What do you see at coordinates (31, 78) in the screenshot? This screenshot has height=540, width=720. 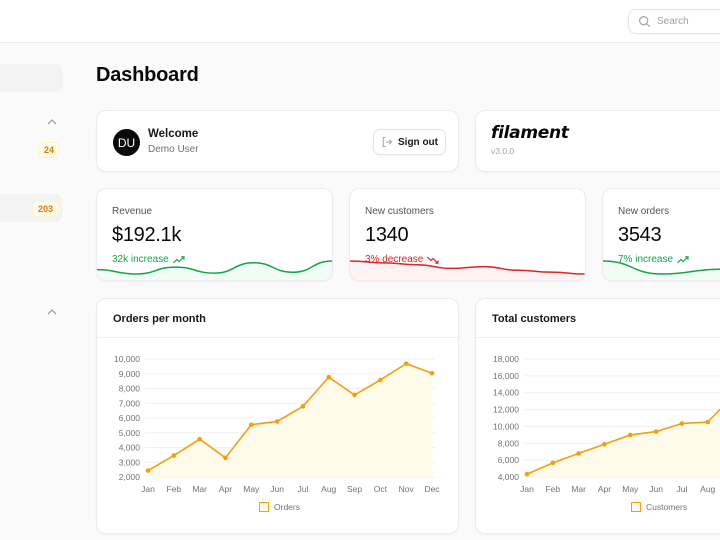 I see `sidebar-item-dashboard` at bounding box center [31, 78].